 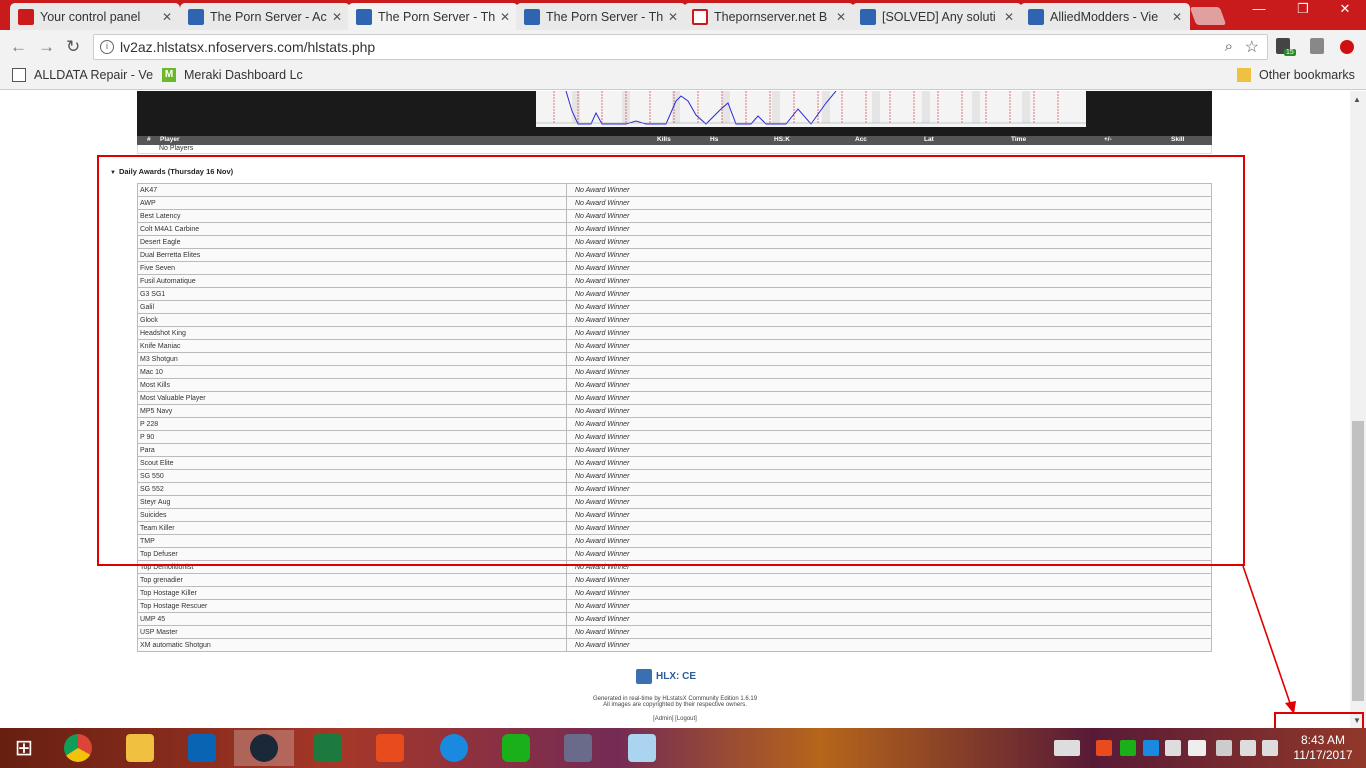 What do you see at coordinates (352, 645) in the screenshot?
I see `award-name: XM automatic Shotgun` at bounding box center [352, 645].